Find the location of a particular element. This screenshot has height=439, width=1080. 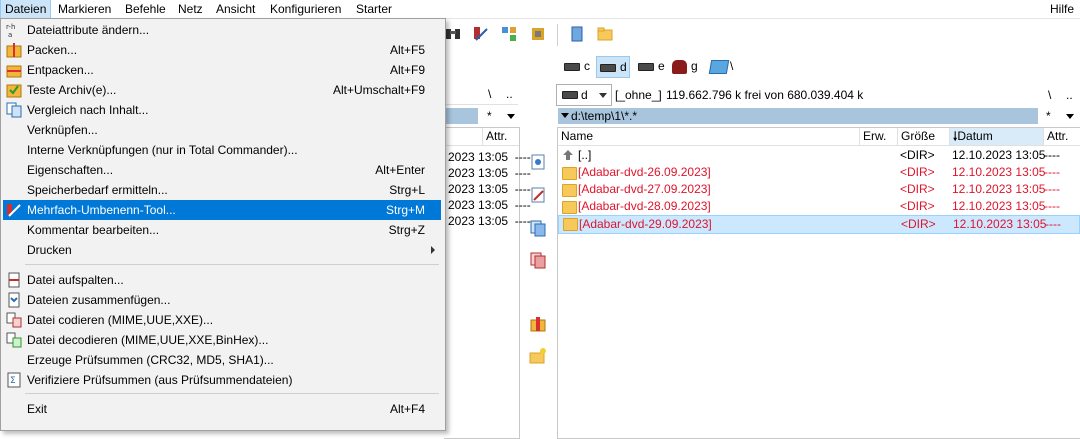

move-icon is located at coordinates (538, 260).